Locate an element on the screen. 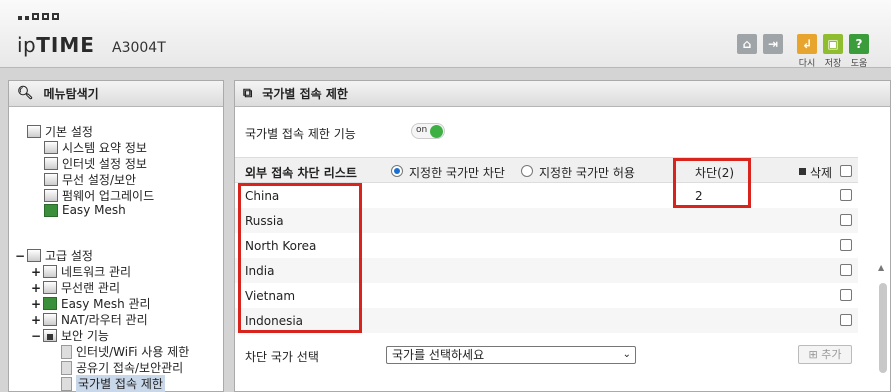 The image size is (891, 392). toggle-knob is located at coordinates (436, 131).